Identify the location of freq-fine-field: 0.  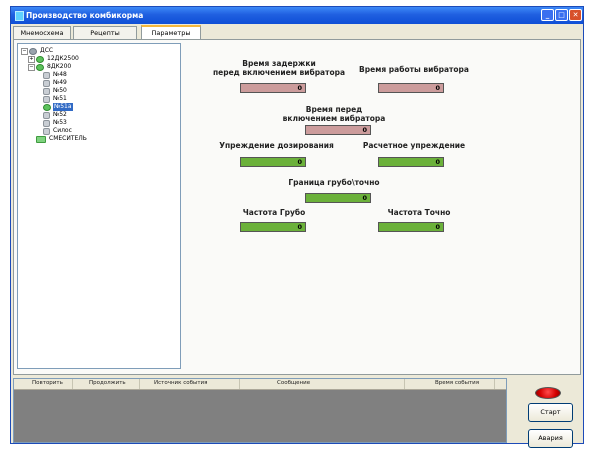
(411, 227).